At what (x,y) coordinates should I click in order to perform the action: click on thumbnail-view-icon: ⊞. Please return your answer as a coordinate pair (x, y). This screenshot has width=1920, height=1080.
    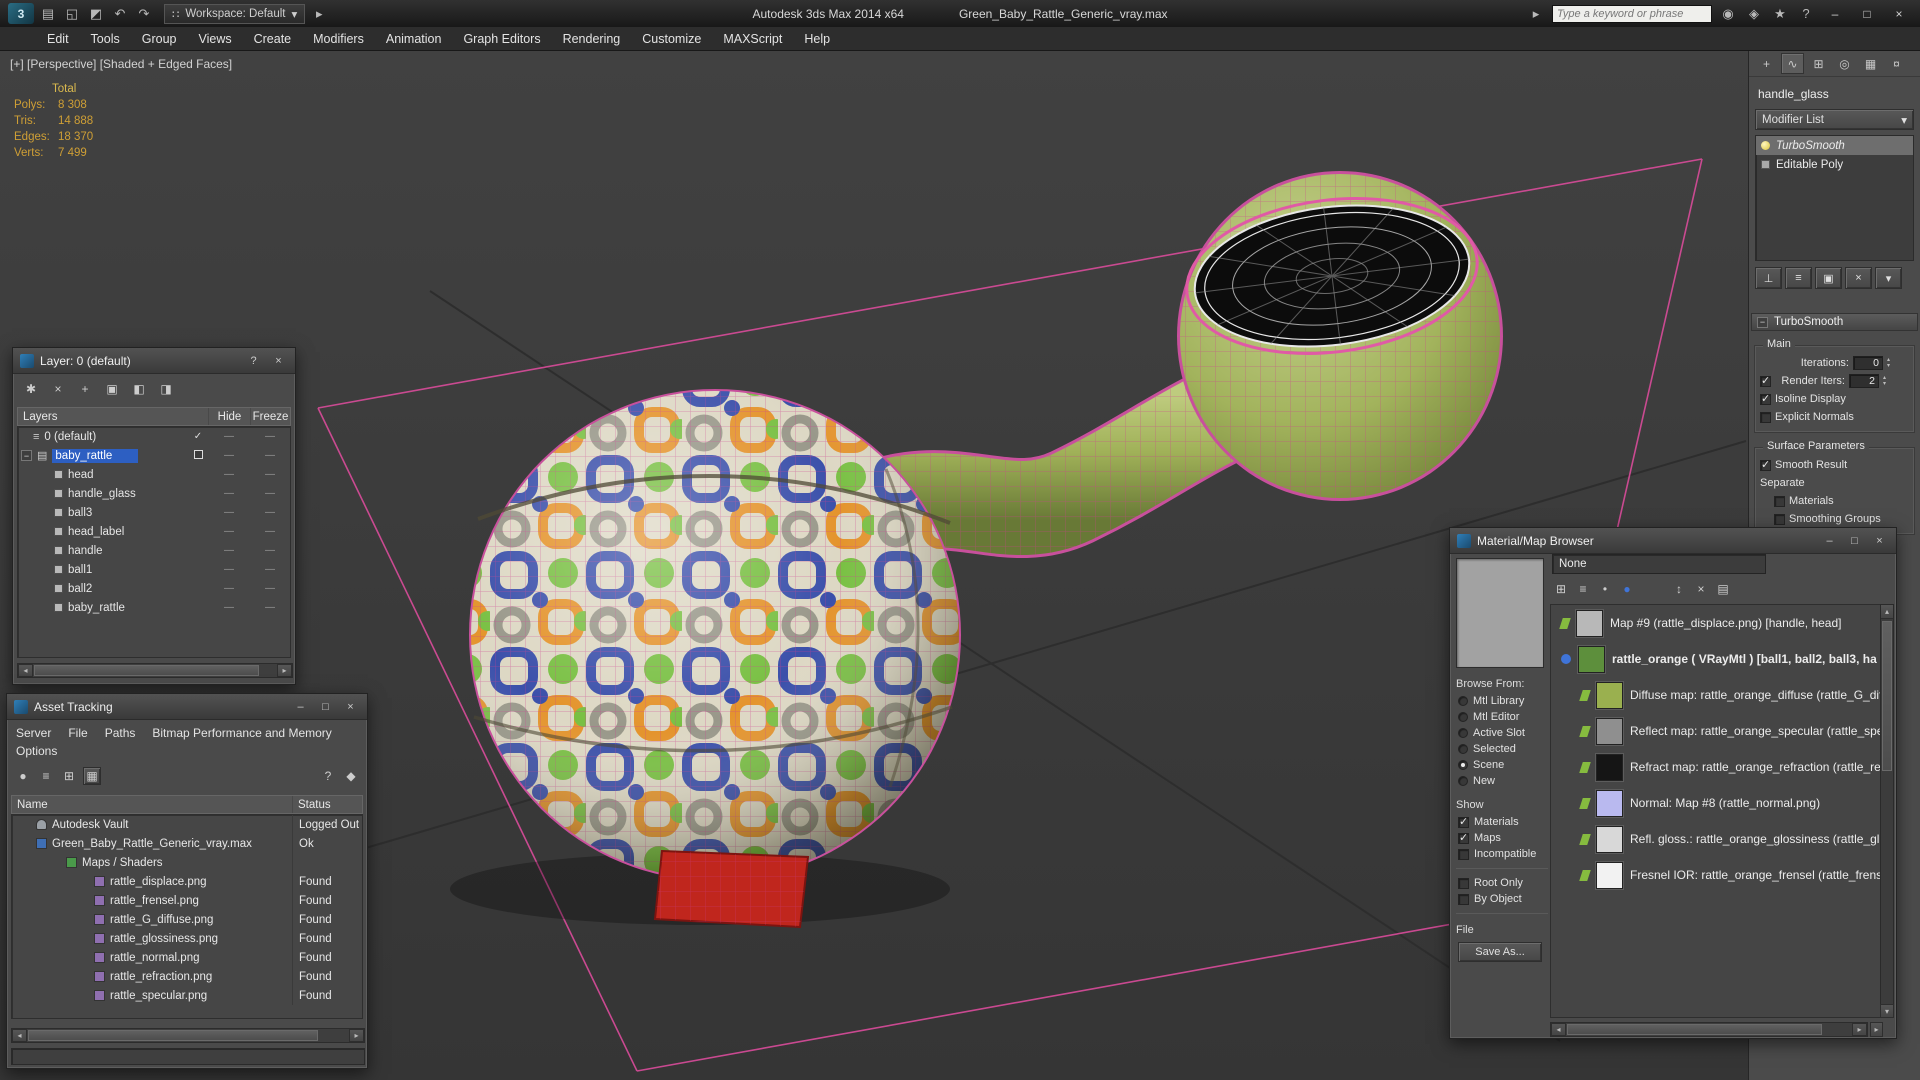
    Looking at the image, I should click on (1561, 589).